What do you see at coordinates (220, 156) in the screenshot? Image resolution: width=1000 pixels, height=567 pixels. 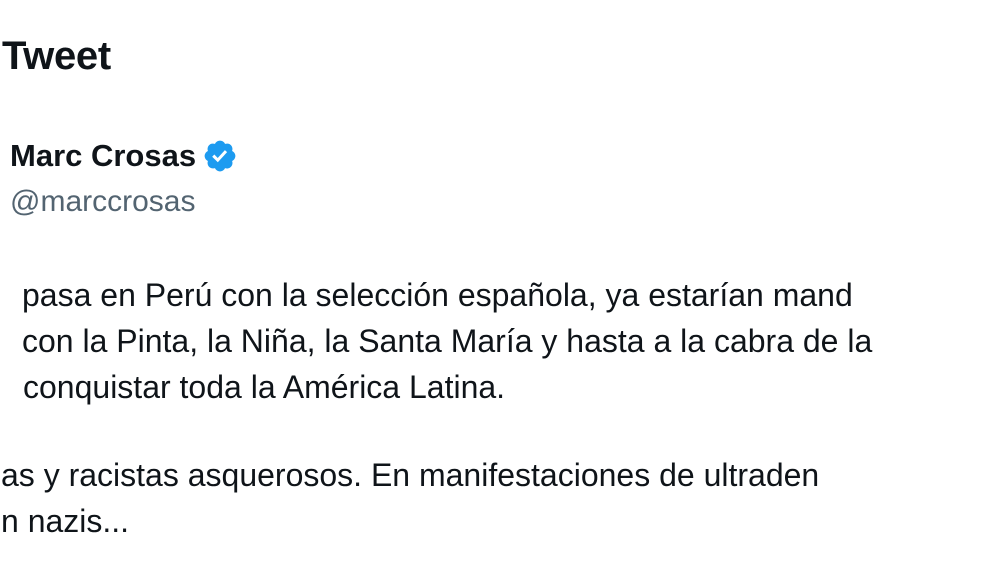 I see `verified-badge-icon` at bounding box center [220, 156].